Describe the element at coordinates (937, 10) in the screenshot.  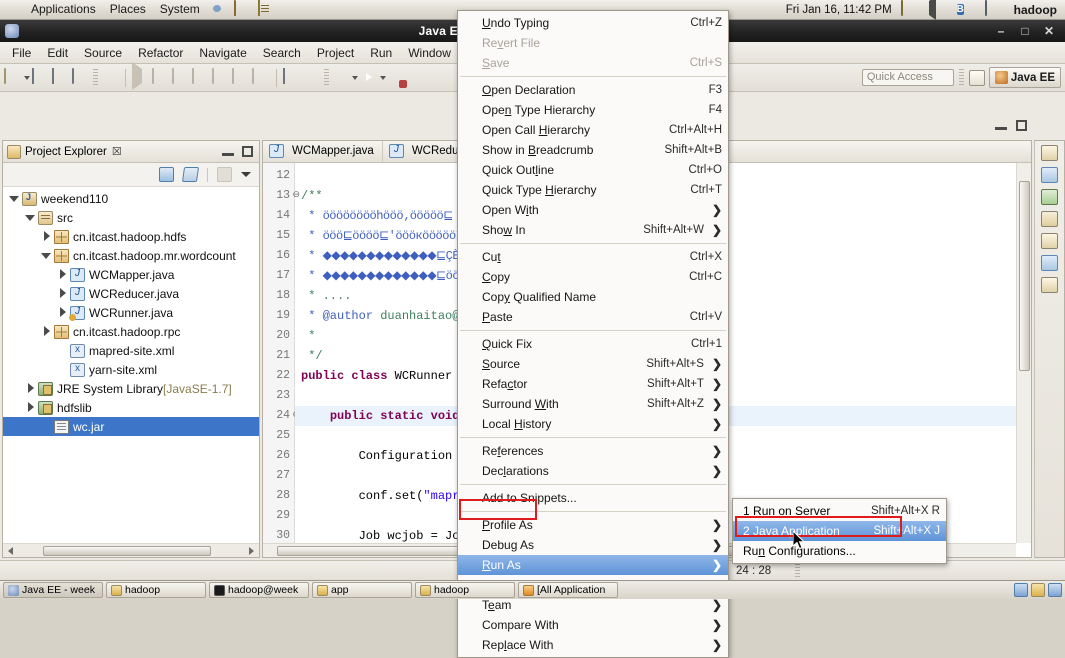
I see `volume-icon` at that location.